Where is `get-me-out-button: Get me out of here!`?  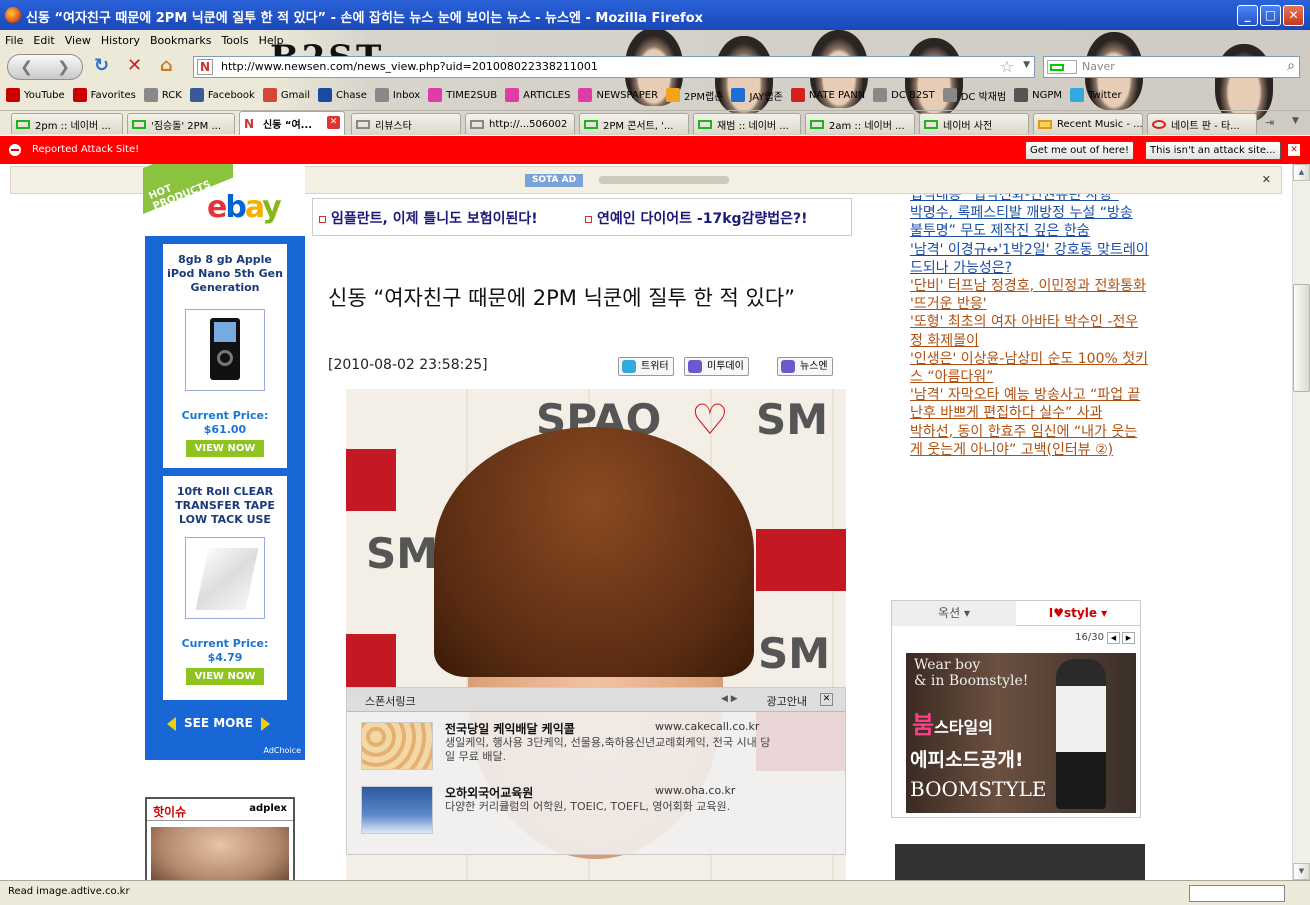 get-me-out-button: Get me out of here! is located at coordinates (1079, 150).